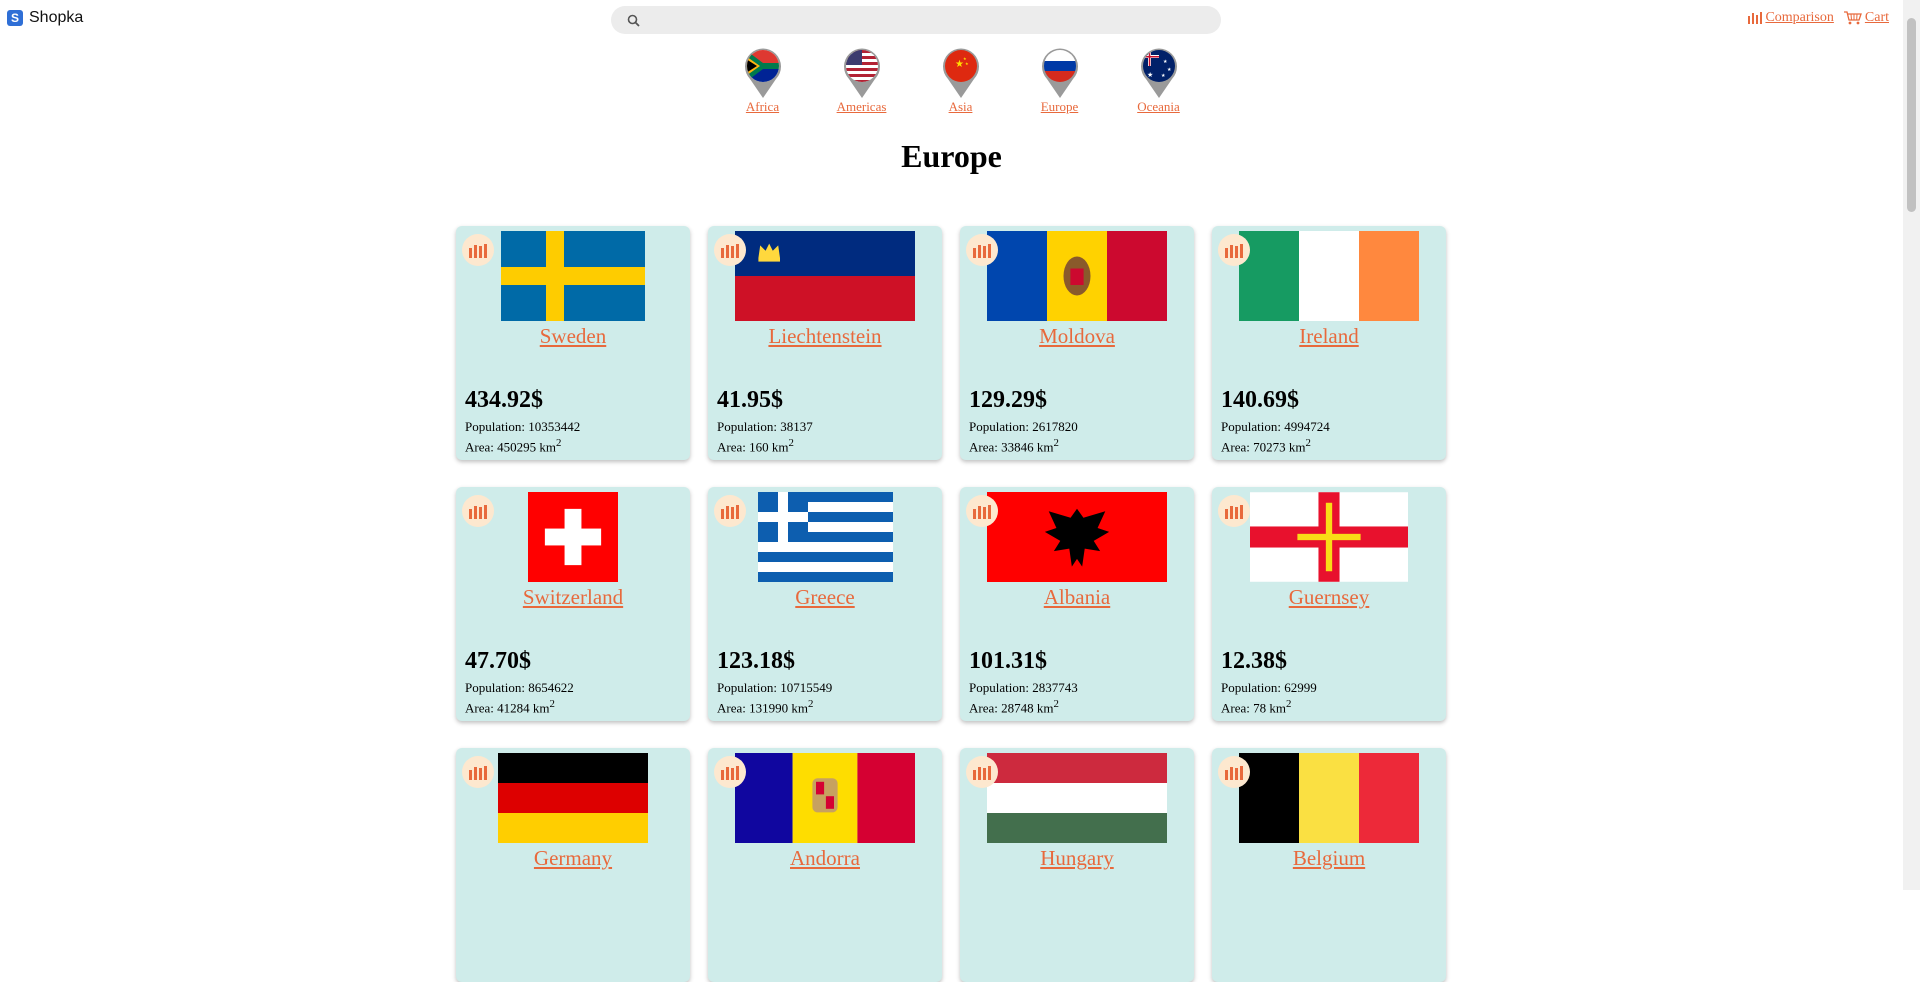 The width and height of the screenshot is (1920, 982). What do you see at coordinates (1329, 276) in the screenshot?
I see `ireland-flag` at bounding box center [1329, 276].